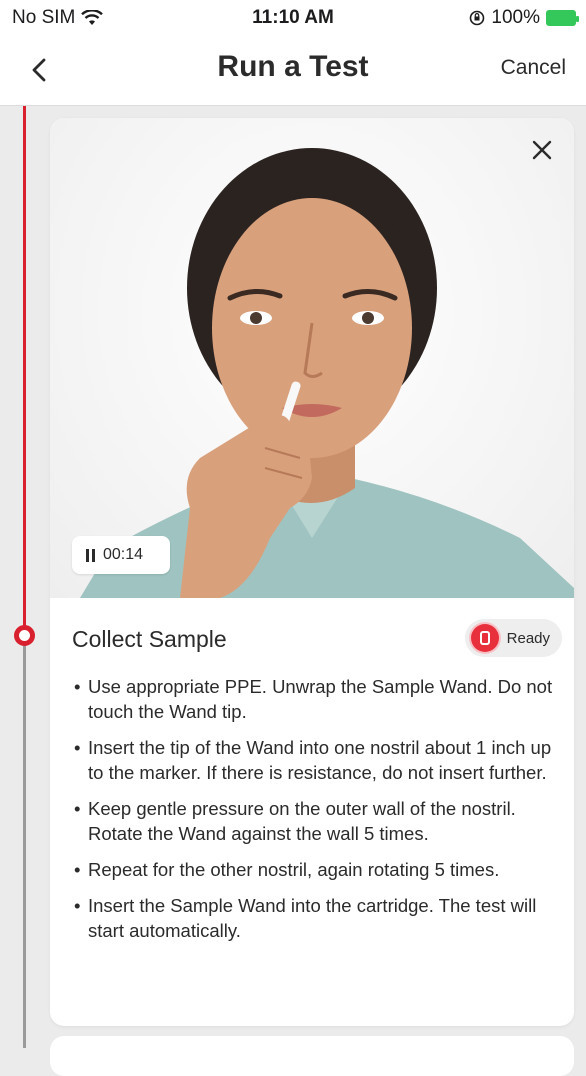  What do you see at coordinates (484, 638) in the screenshot?
I see `cartridge-icon` at bounding box center [484, 638].